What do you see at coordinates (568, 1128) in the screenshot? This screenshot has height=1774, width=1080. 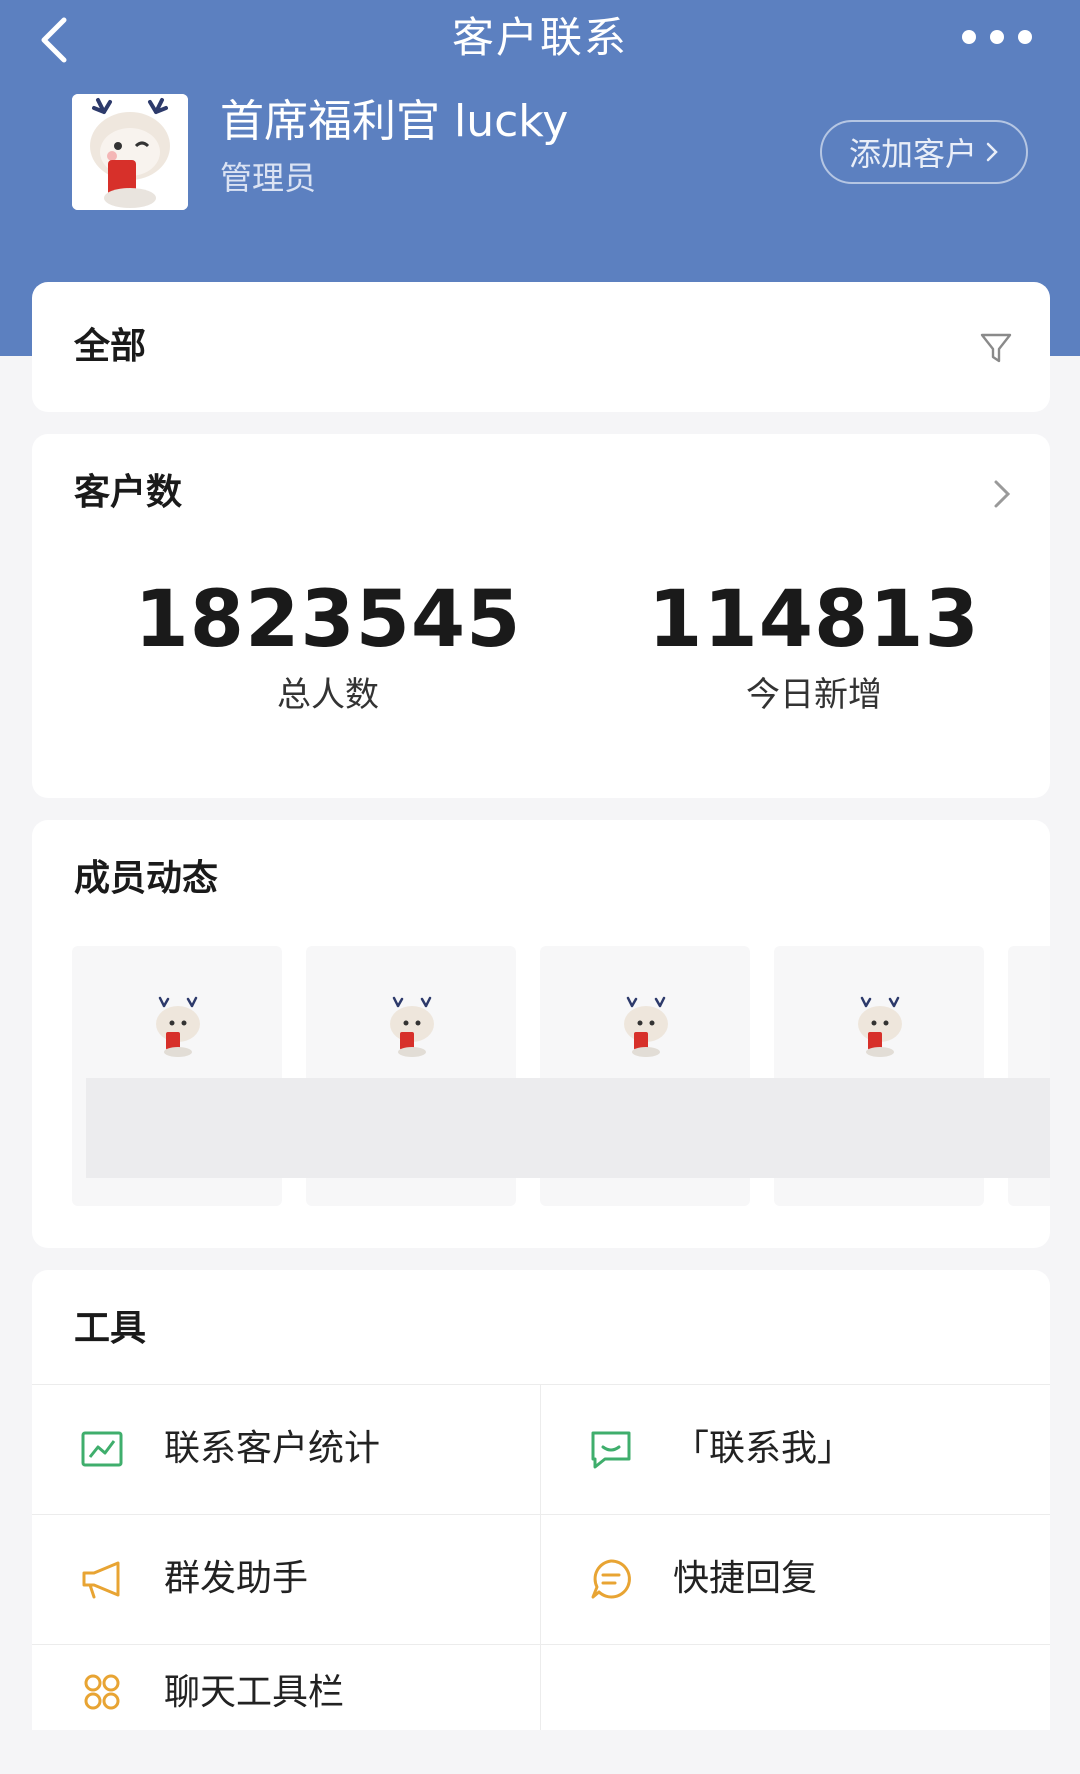 I see `member-activity-placeholder` at bounding box center [568, 1128].